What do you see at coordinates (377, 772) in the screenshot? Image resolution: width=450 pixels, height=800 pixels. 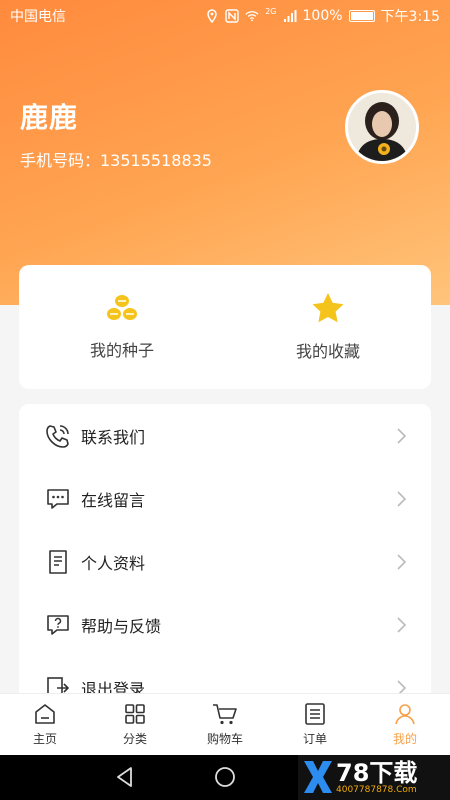 I see `watermark-main-text: 78下载` at bounding box center [377, 772].